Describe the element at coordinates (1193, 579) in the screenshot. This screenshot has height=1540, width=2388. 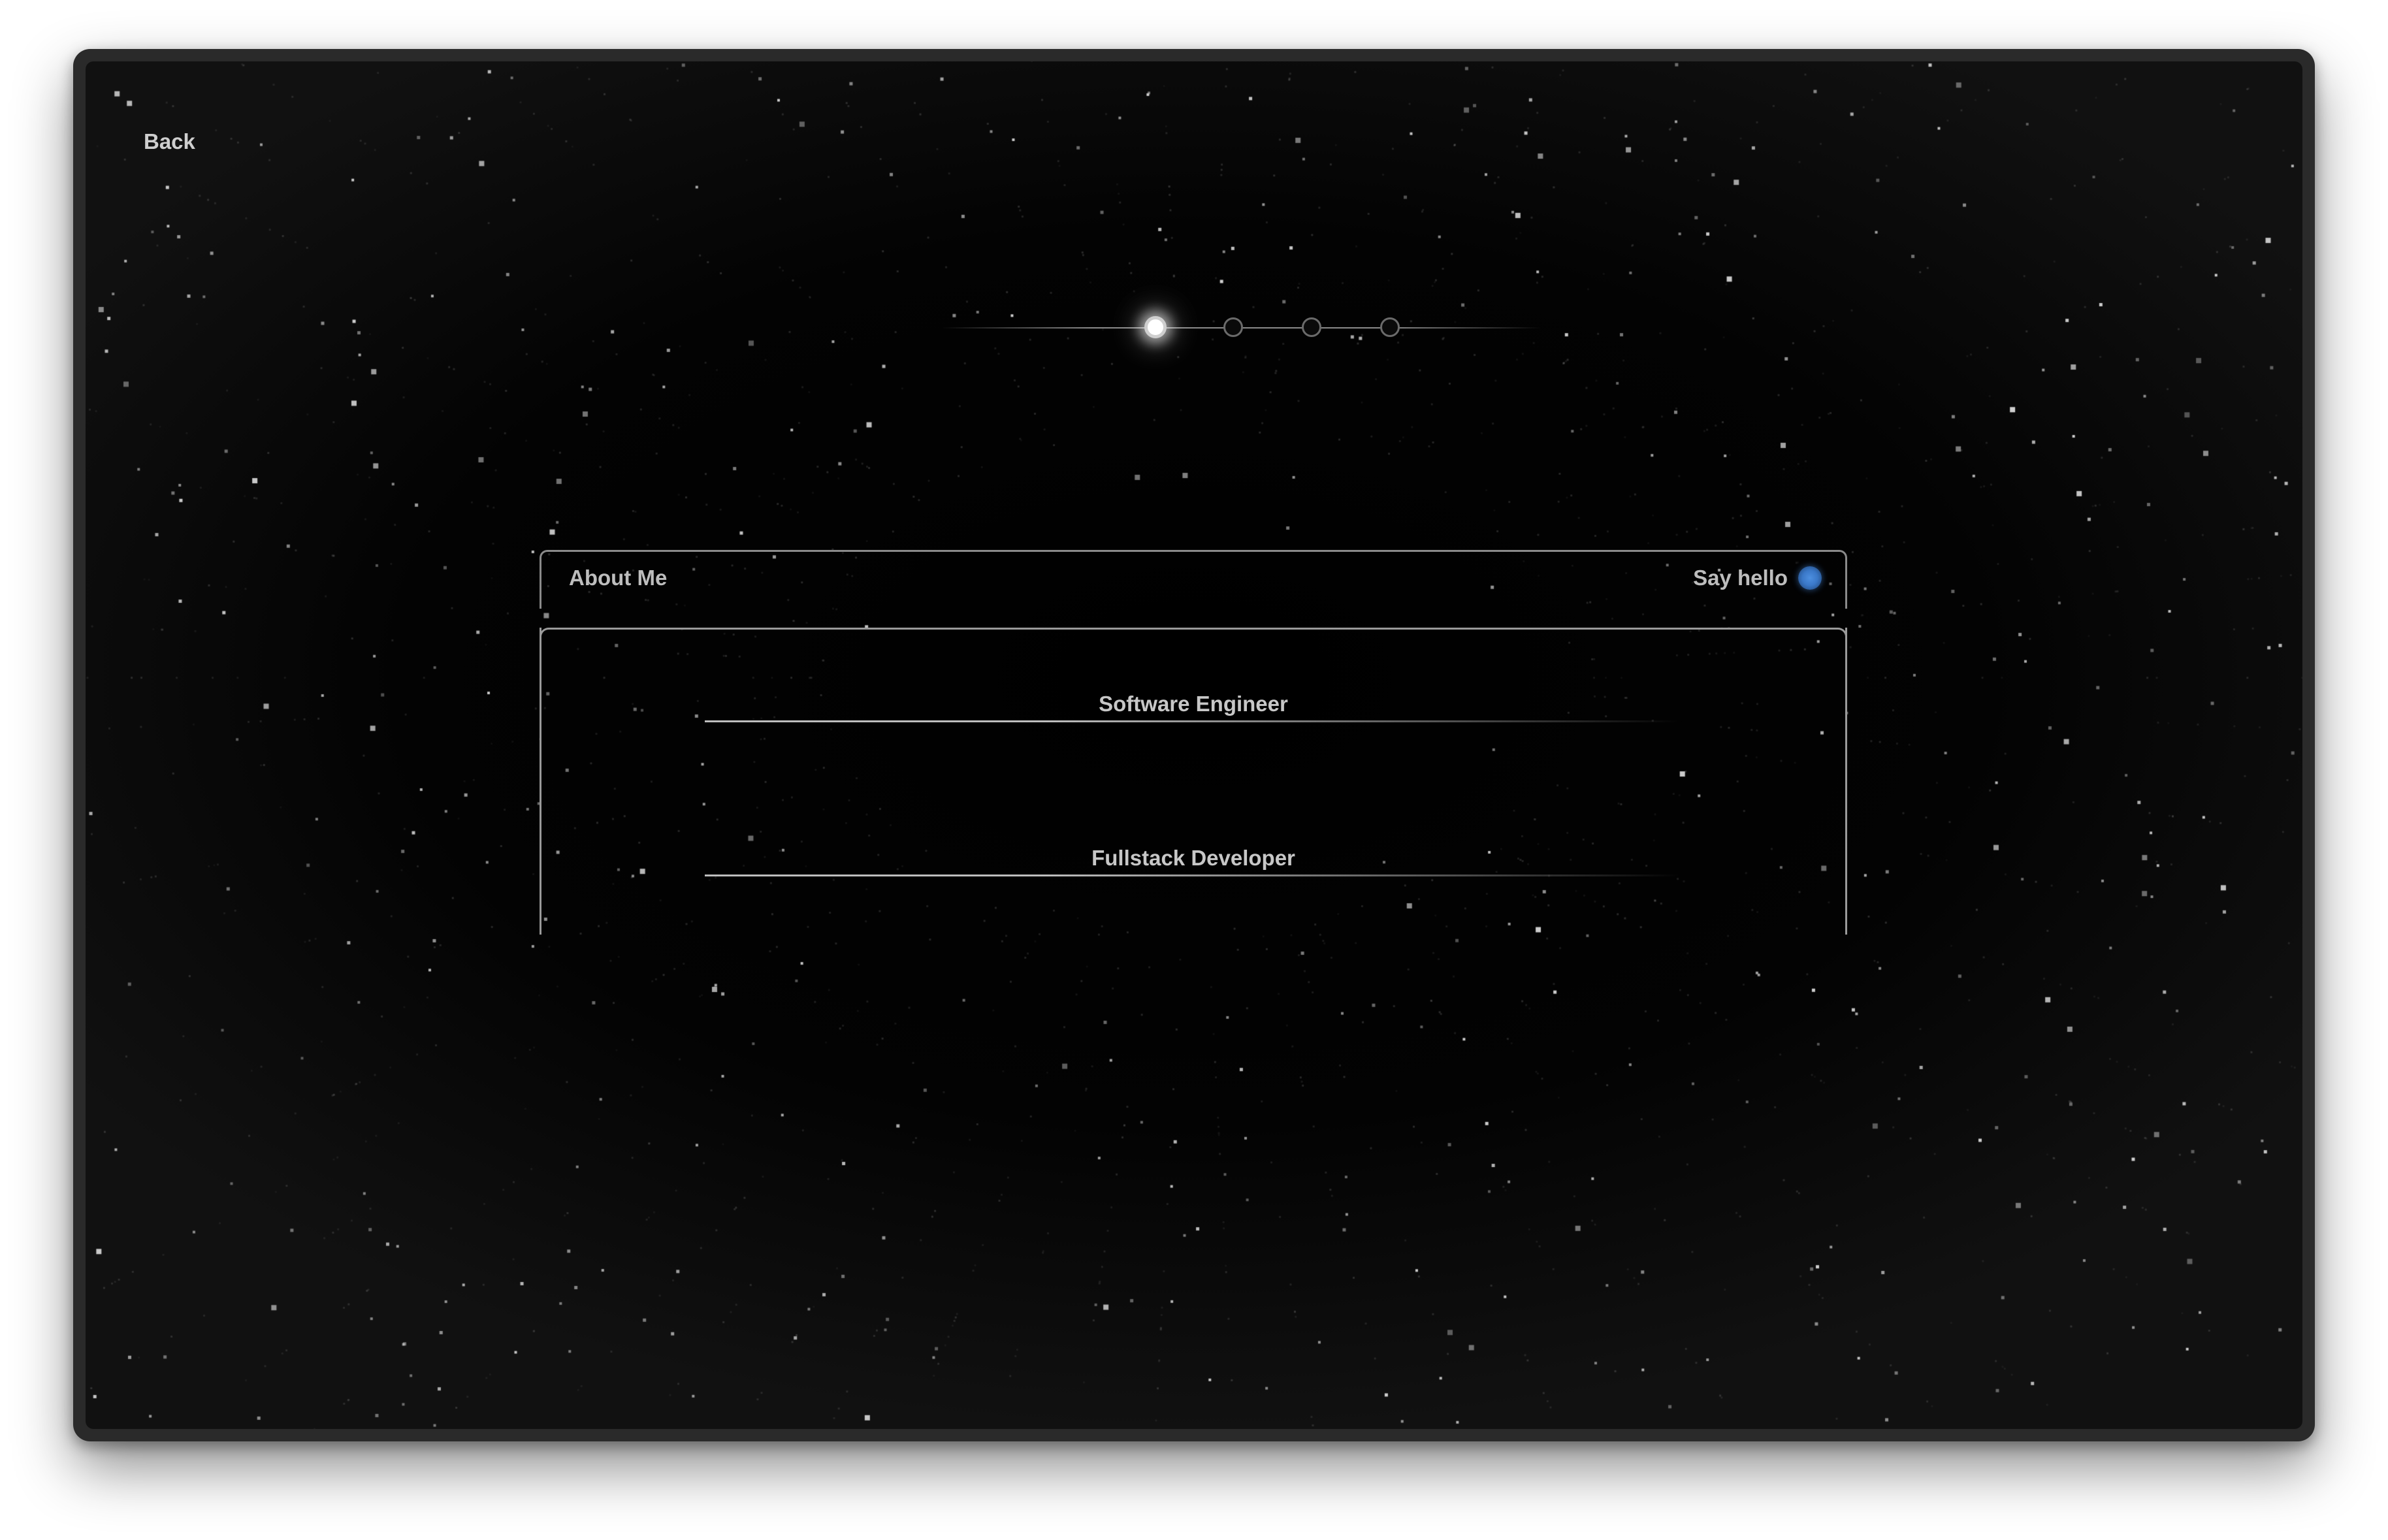
I see `section-header: About Me Say hello` at that location.